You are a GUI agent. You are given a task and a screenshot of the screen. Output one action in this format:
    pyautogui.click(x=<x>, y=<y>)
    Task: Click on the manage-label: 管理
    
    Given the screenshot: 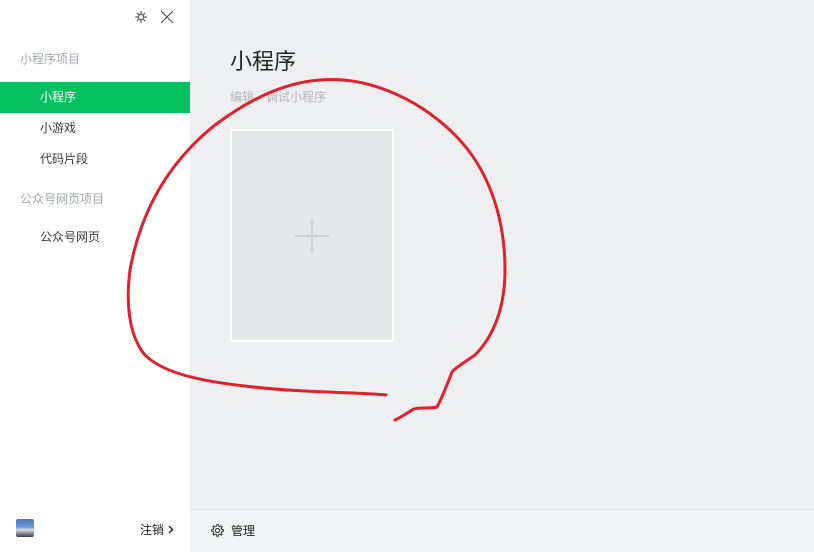 What is the action you would take?
    pyautogui.click(x=243, y=531)
    